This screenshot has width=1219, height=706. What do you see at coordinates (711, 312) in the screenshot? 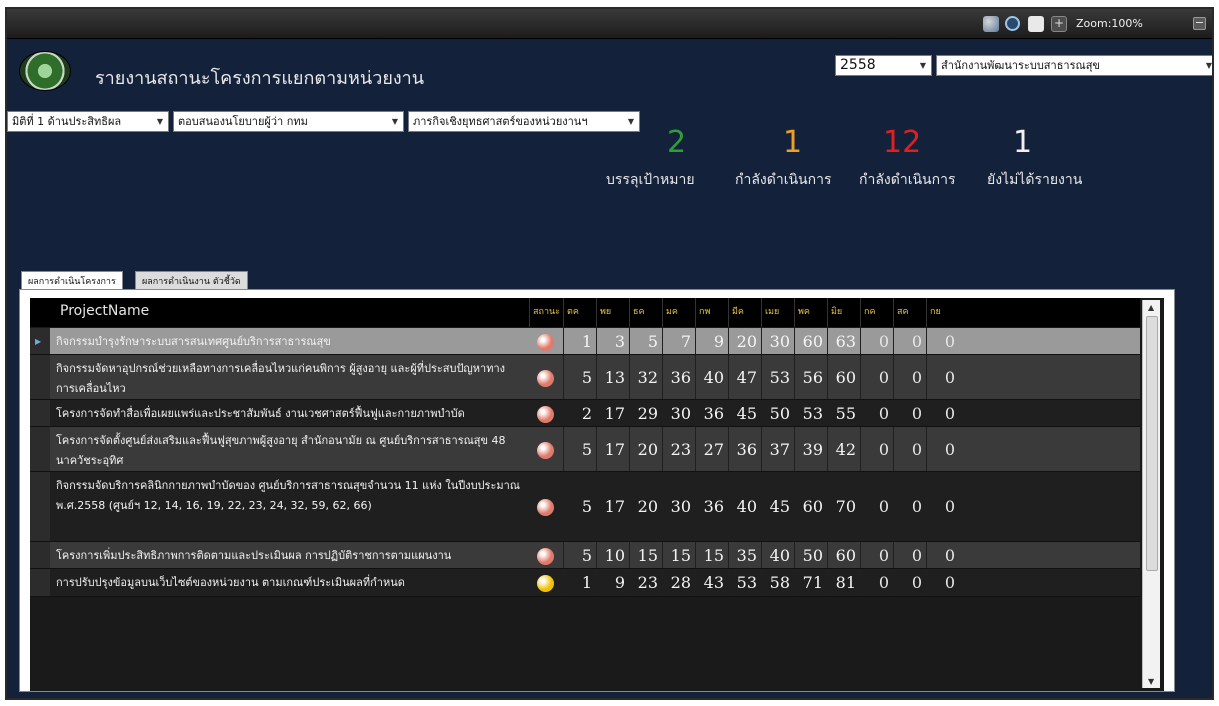
I see `column-header-month: กพ` at bounding box center [711, 312].